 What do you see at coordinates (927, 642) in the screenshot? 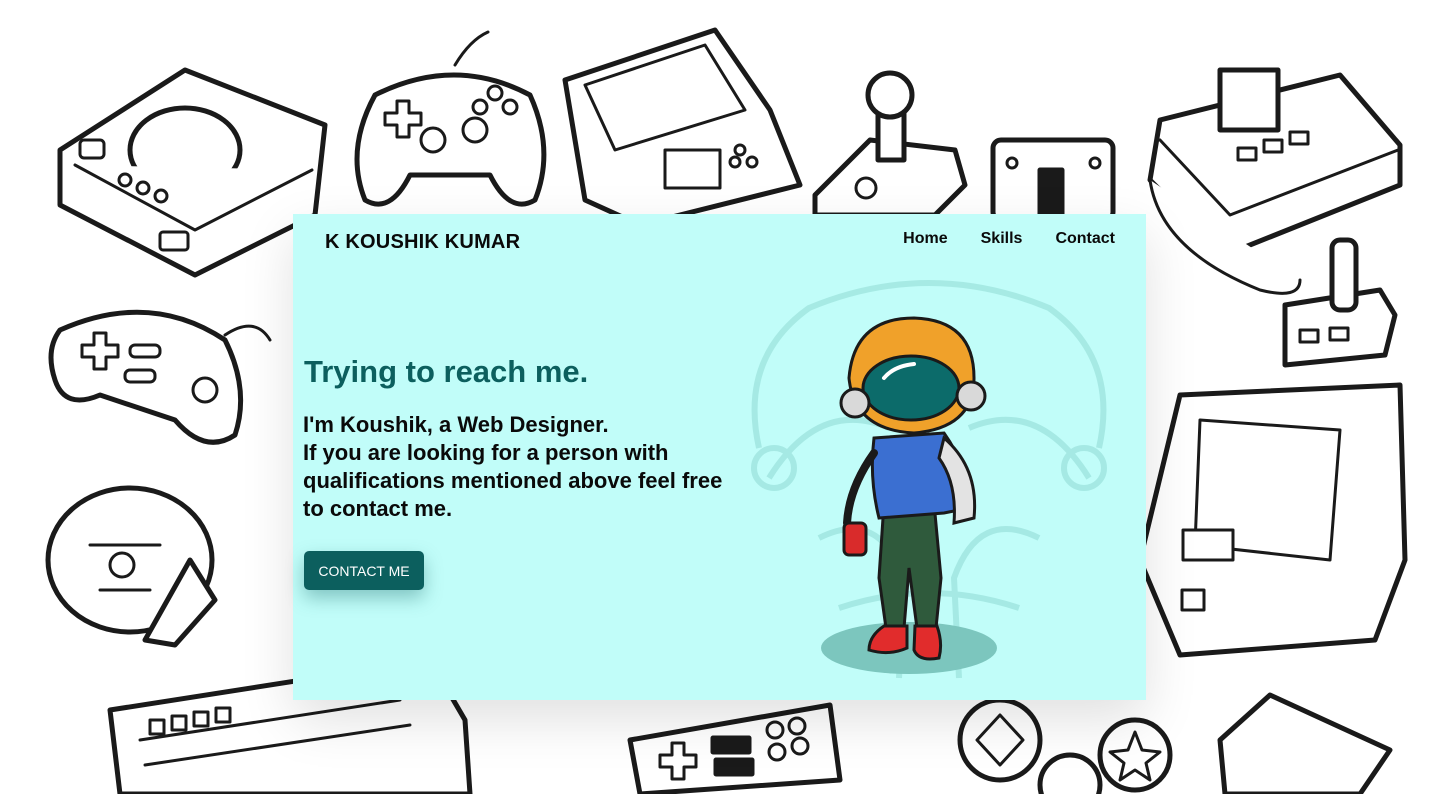
I see `right-shoe` at bounding box center [927, 642].